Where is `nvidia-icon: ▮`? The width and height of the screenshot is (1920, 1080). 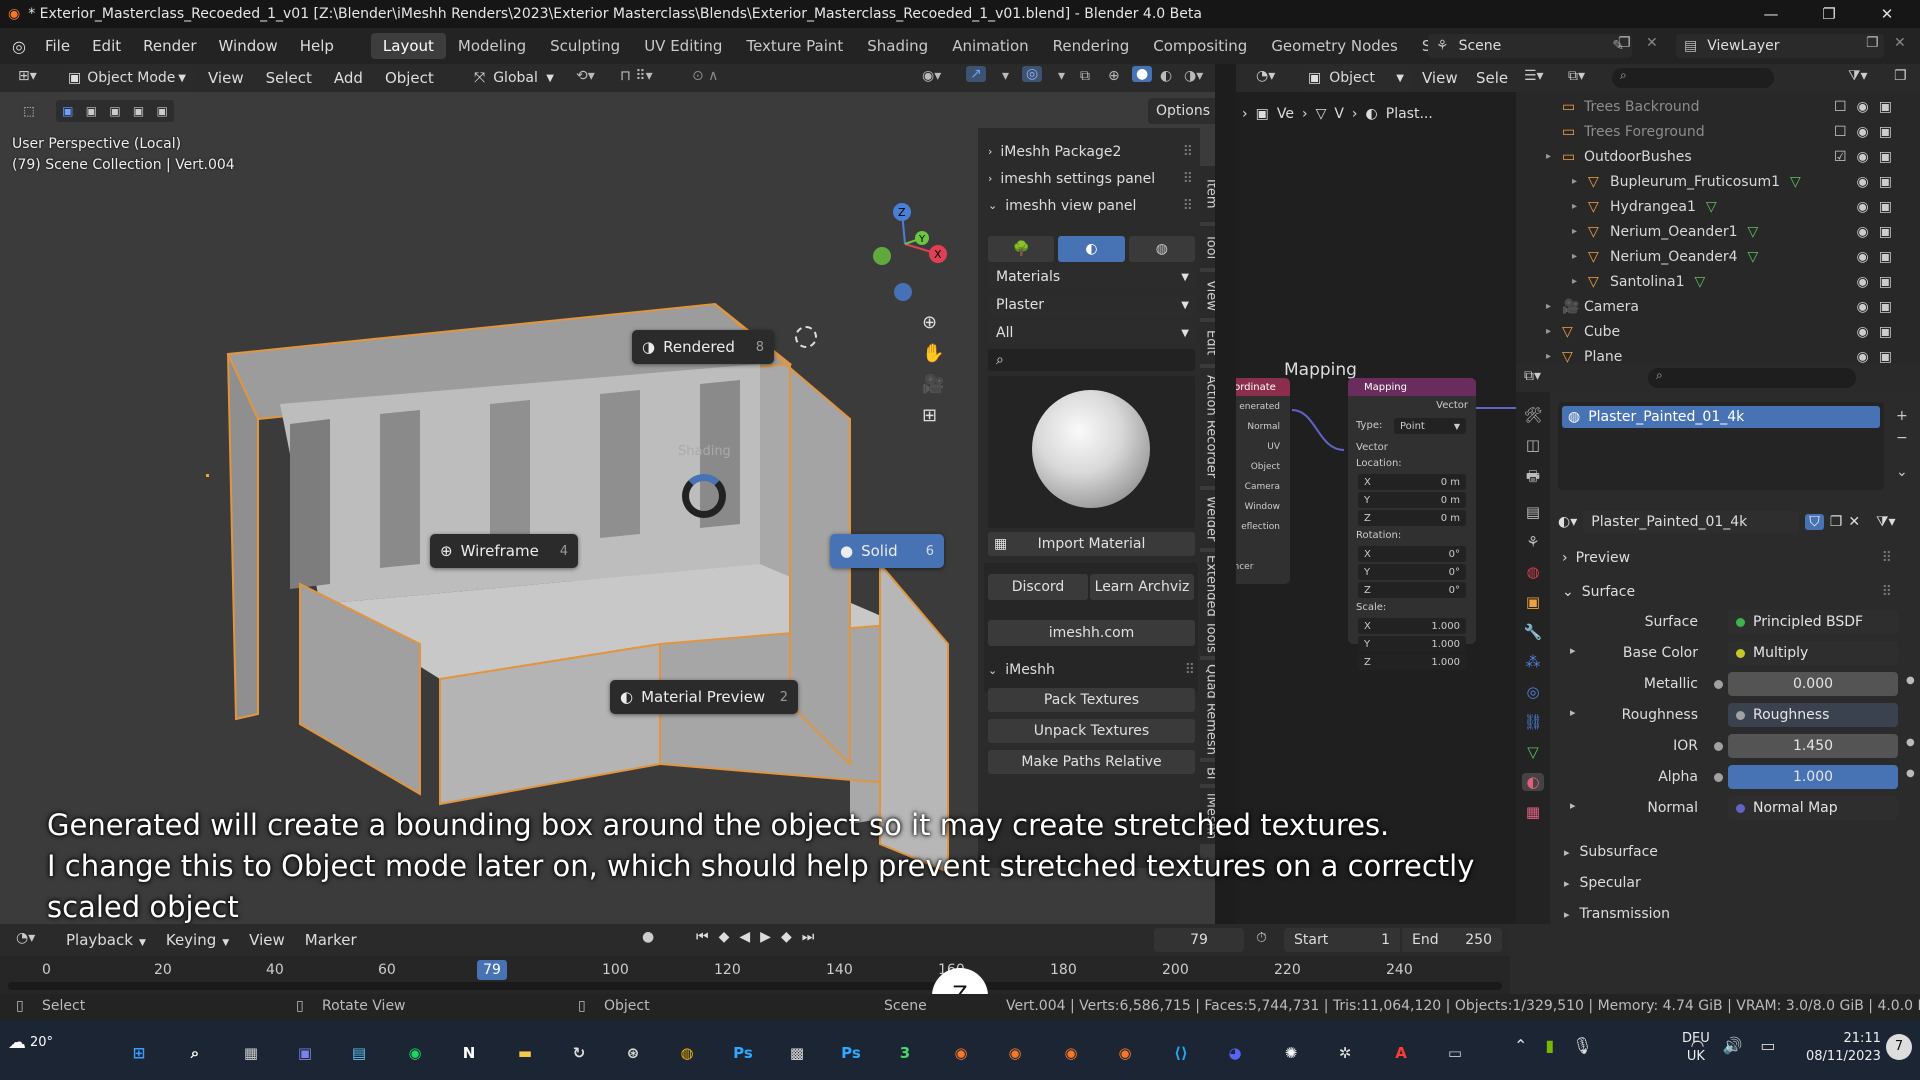
nvidia-icon: ▮ is located at coordinates (1549, 1045).